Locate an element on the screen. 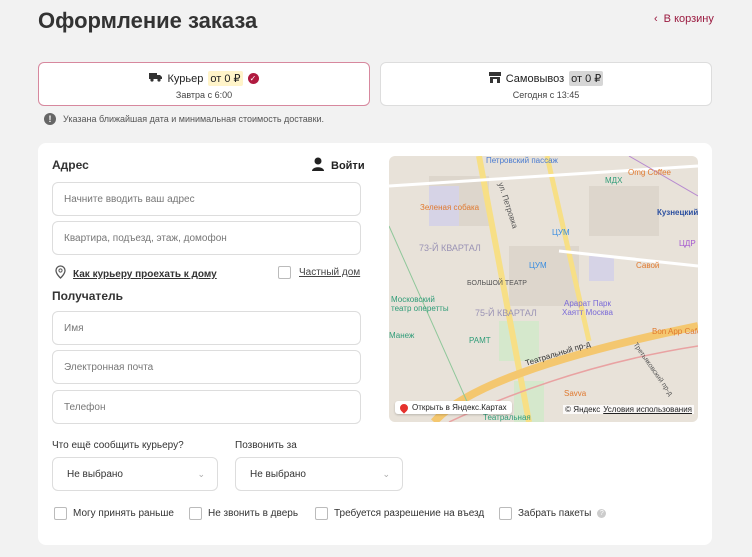 Image resolution: width=752 pixels, height=557 pixels. map-label: Петровский пассаж is located at coordinates (522, 160).